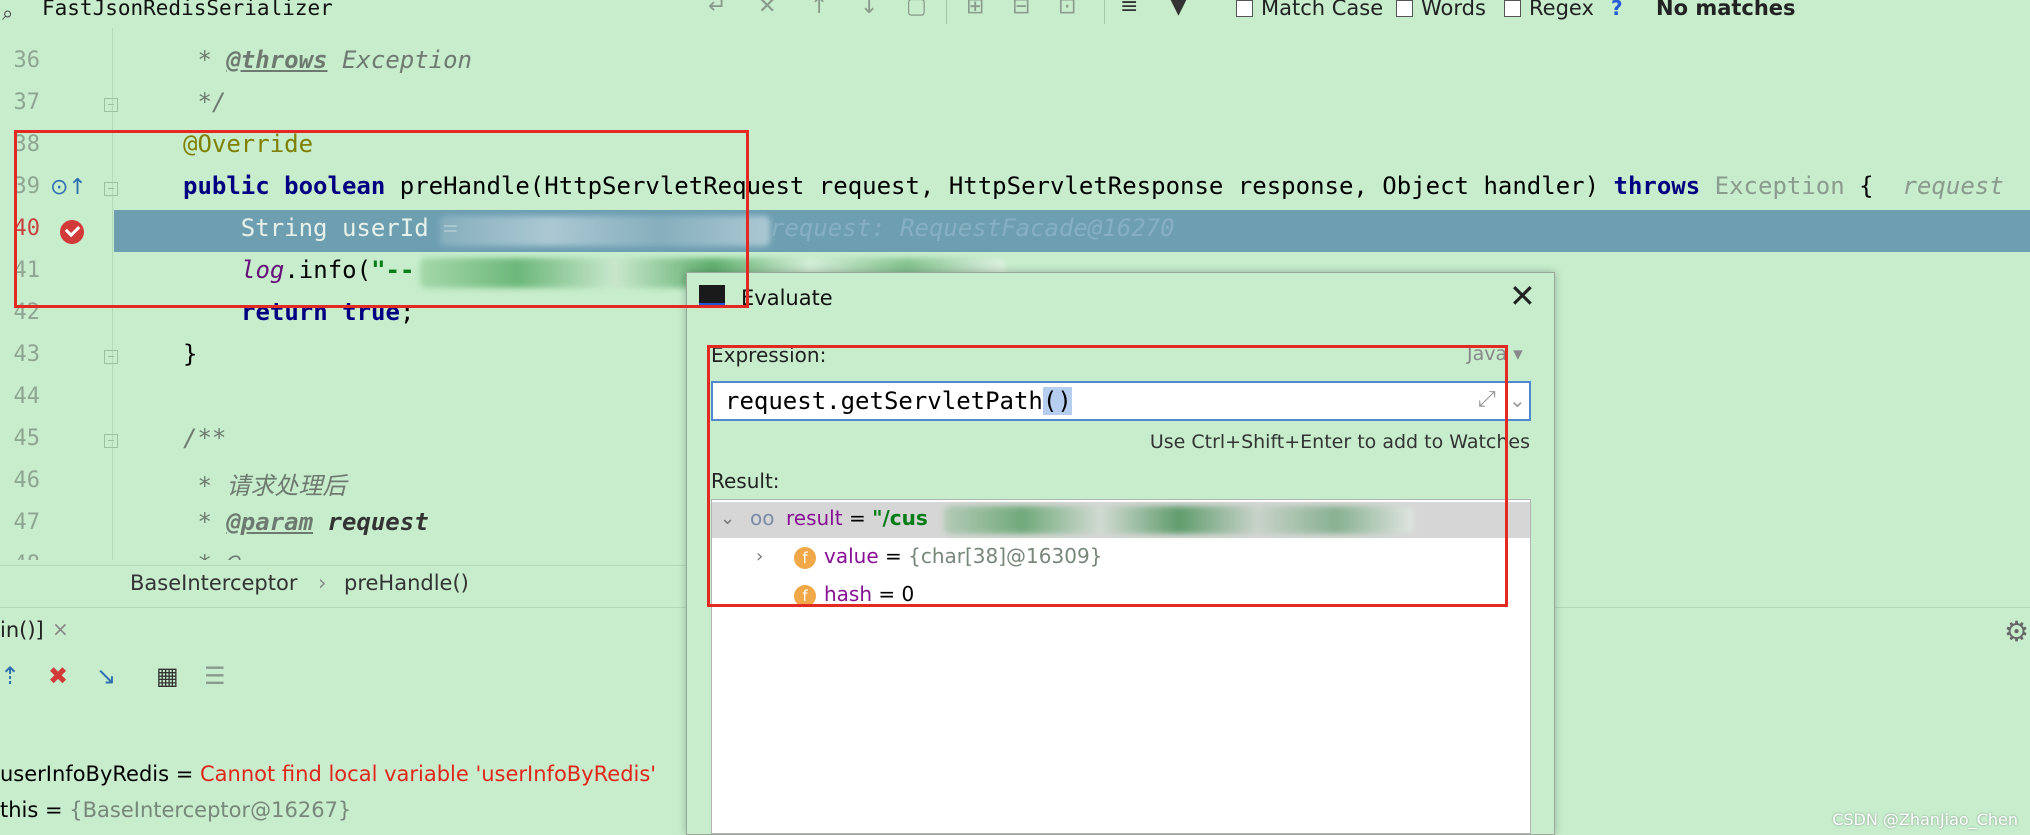  I want to click on close-icon: ✕, so click(1522, 296).